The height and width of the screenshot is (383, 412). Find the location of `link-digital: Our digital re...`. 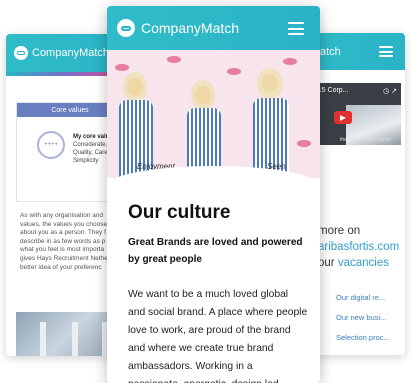

link-digital: Our digital re... is located at coordinates (363, 303).